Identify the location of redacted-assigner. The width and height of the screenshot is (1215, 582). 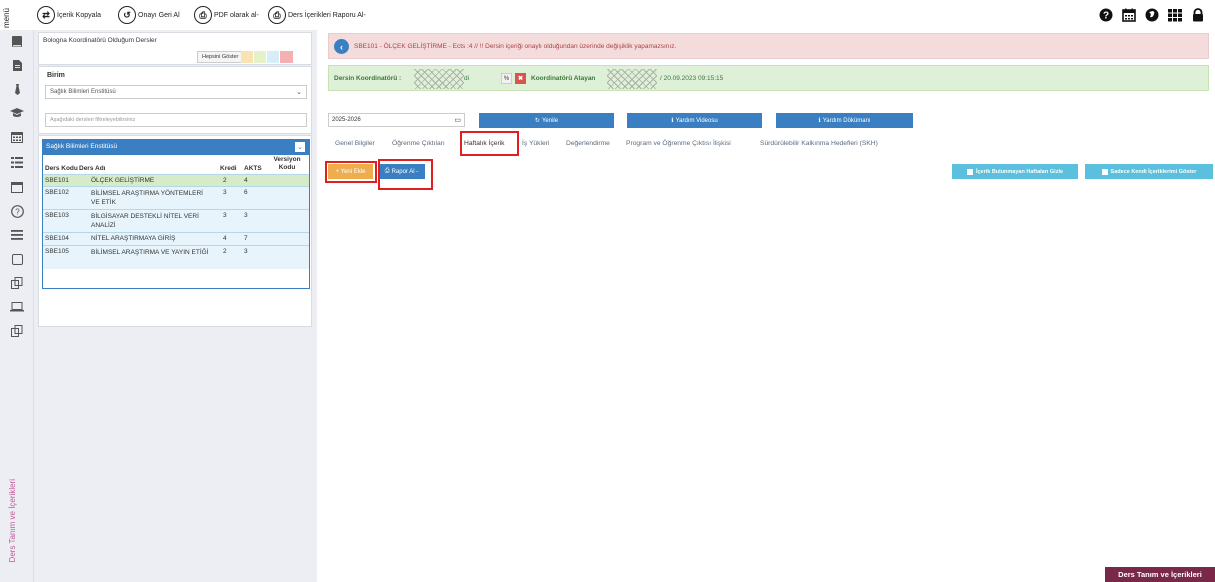
(632, 79).